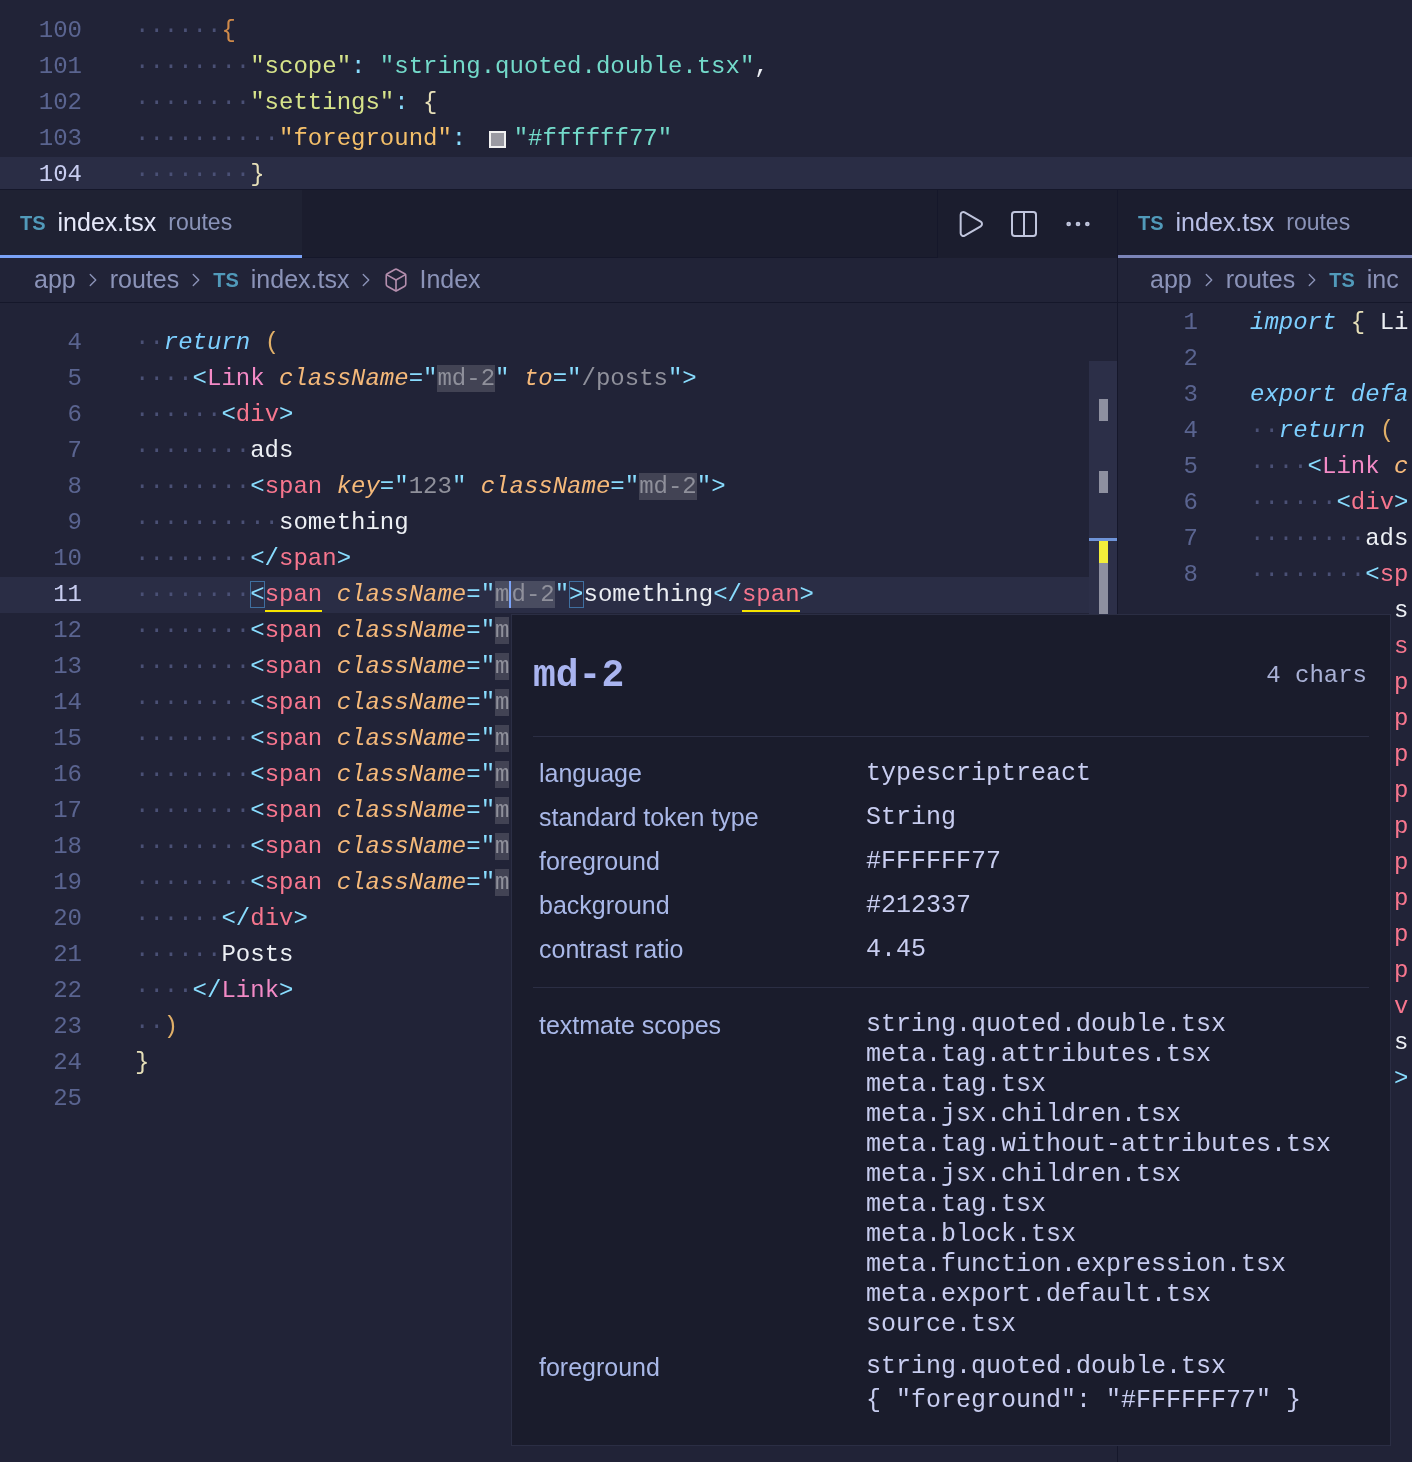 Image resolution: width=1412 pixels, height=1462 pixels. I want to click on cube-icon, so click(396, 280).